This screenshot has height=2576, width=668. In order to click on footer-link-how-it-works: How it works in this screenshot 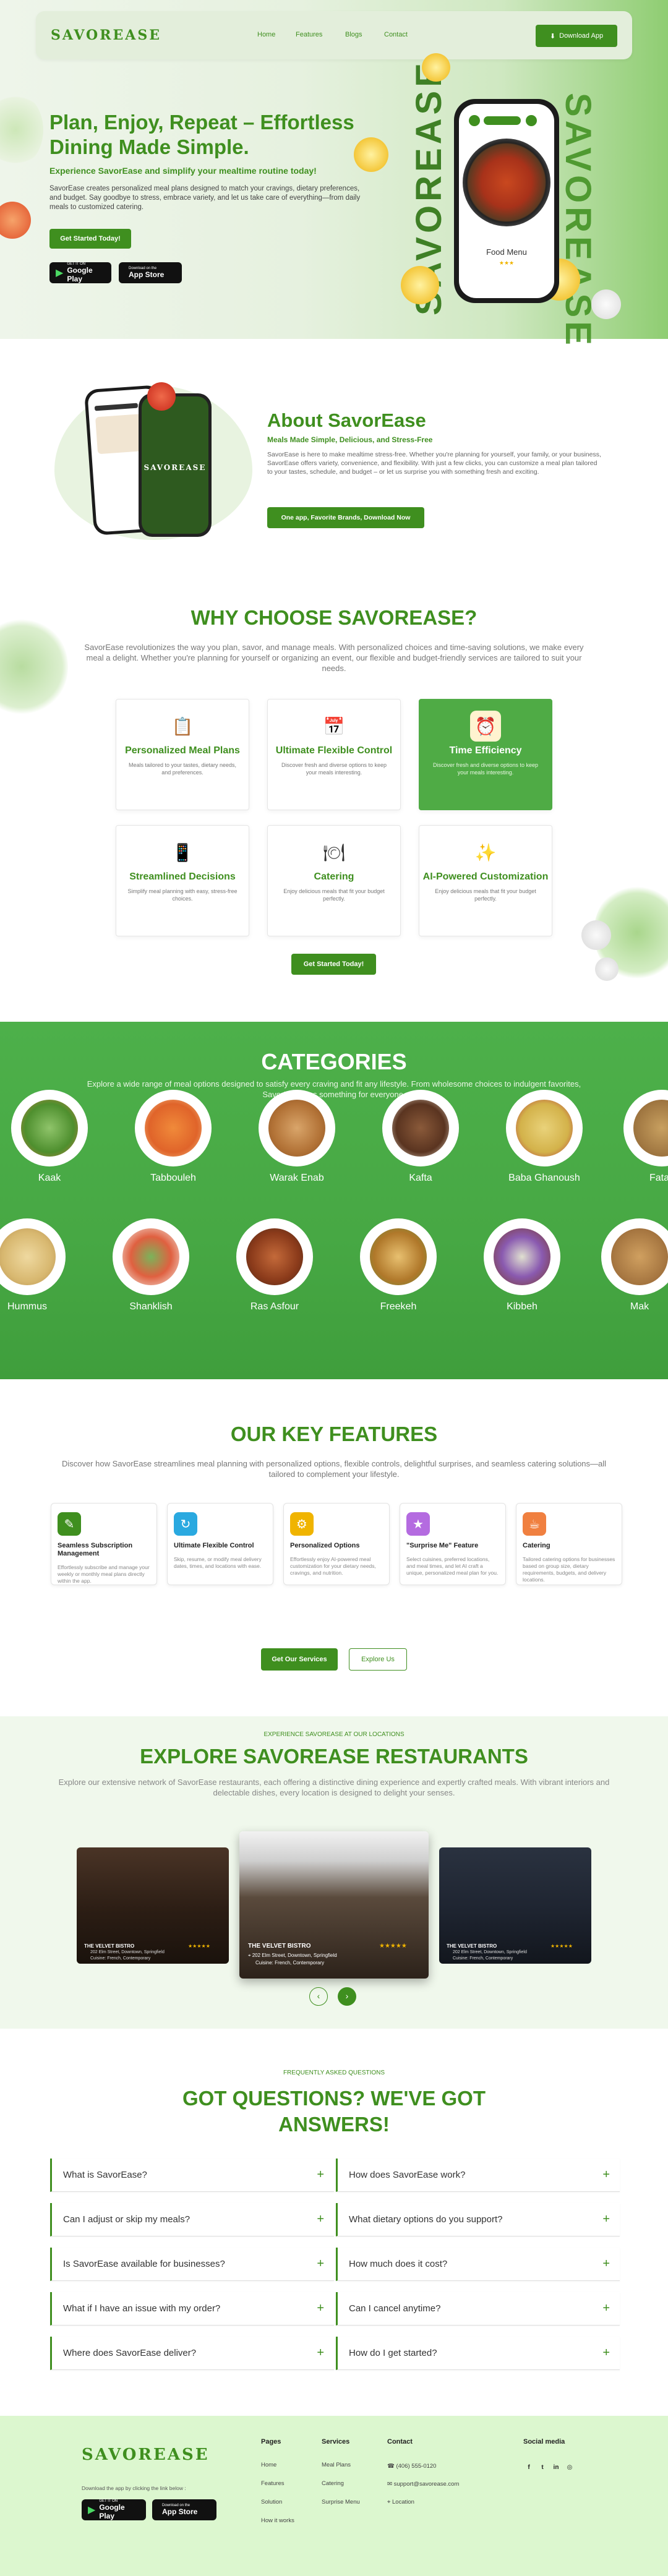, I will do `click(277, 2520)`.